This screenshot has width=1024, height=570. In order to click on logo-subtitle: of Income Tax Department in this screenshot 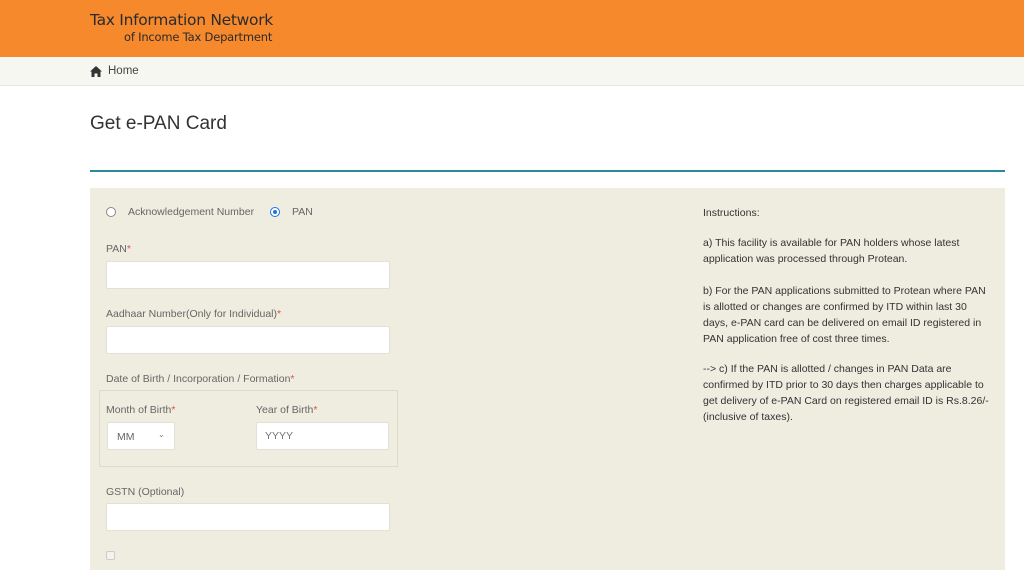, I will do `click(198, 37)`.